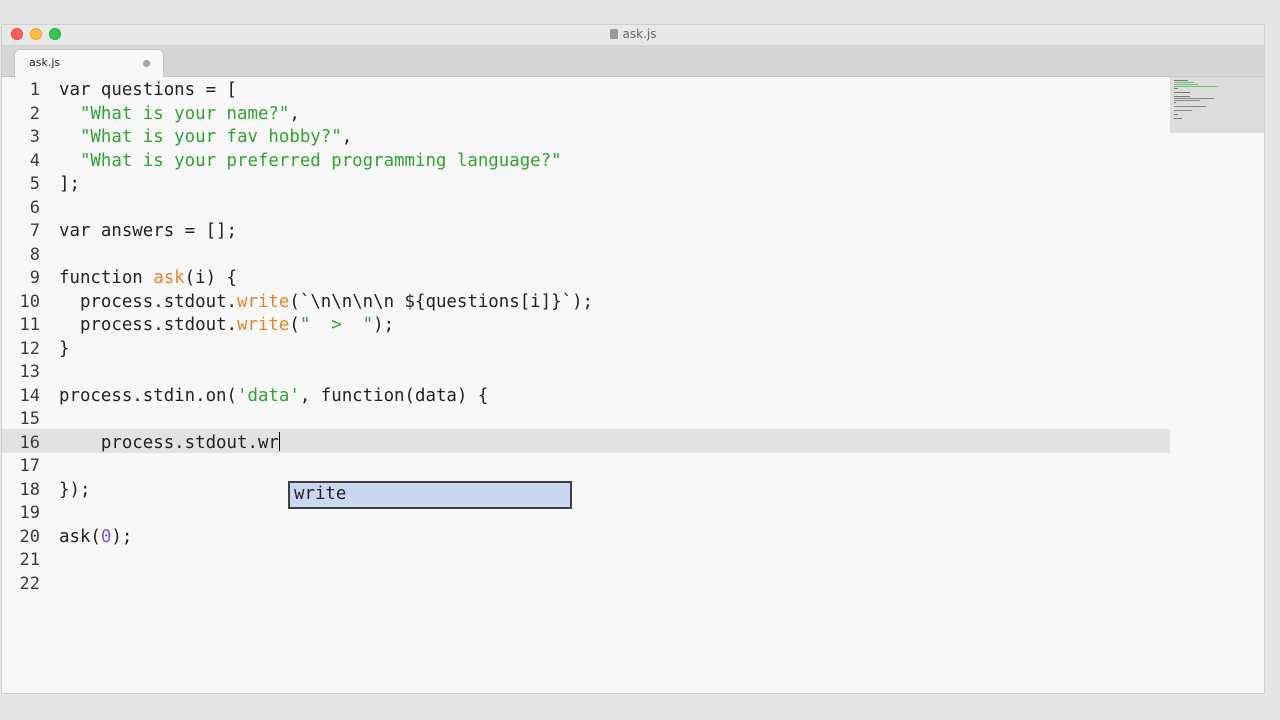 This screenshot has width=1280, height=720. What do you see at coordinates (34, 160) in the screenshot?
I see `line-number: 4` at bounding box center [34, 160].